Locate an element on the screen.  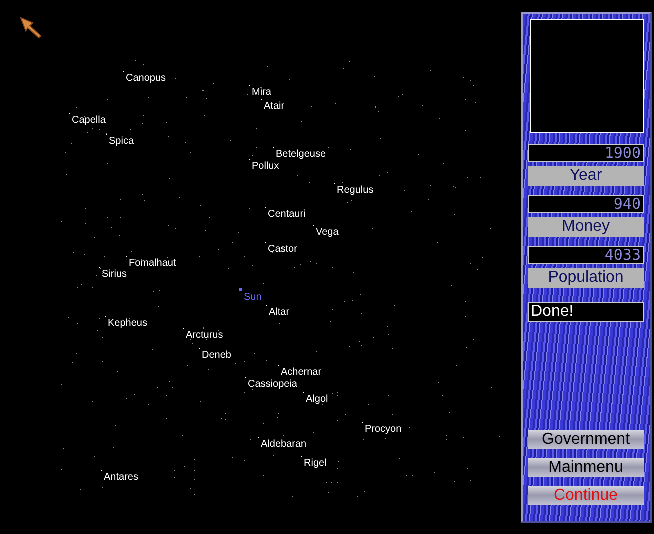
star-label: Betelgeuse is located at coordinates (299, 153).